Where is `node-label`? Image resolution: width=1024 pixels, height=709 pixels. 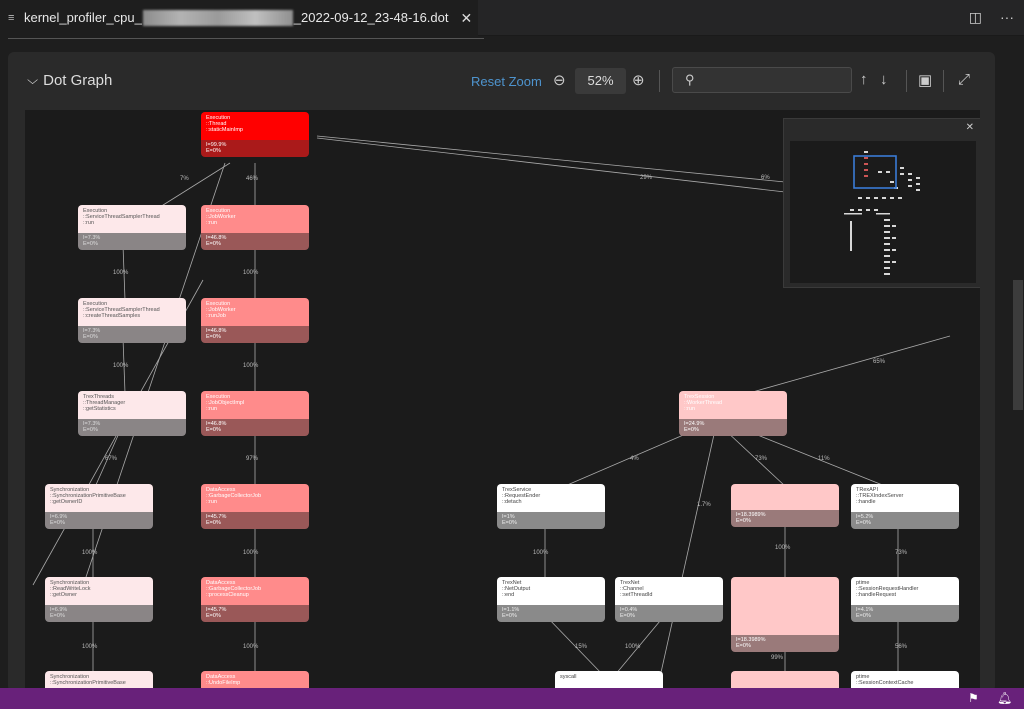 node-label is located at coordinates (785, 497).